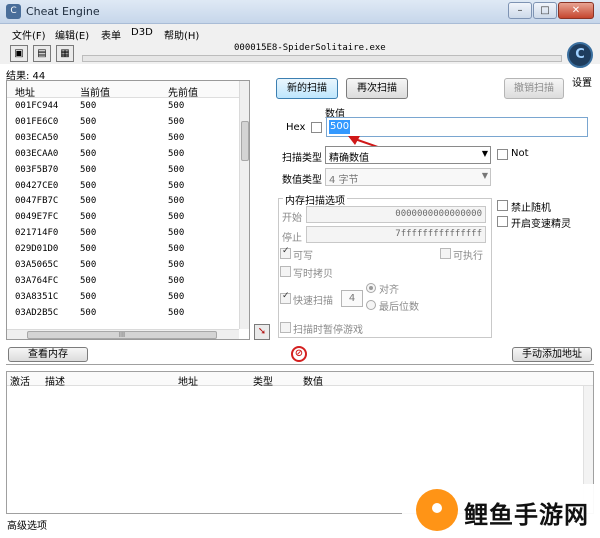  I want to click on column-previous-value: 先前值, so click(183, 91).